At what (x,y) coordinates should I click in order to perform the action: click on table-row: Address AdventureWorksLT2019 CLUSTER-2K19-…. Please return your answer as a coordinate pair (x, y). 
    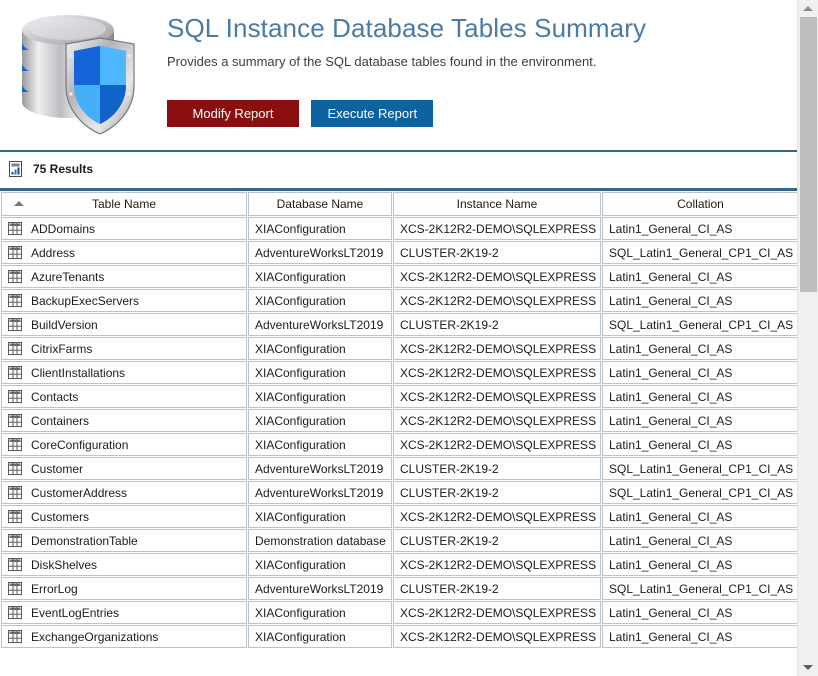
    Looking at the image, I should click on (399, 252).